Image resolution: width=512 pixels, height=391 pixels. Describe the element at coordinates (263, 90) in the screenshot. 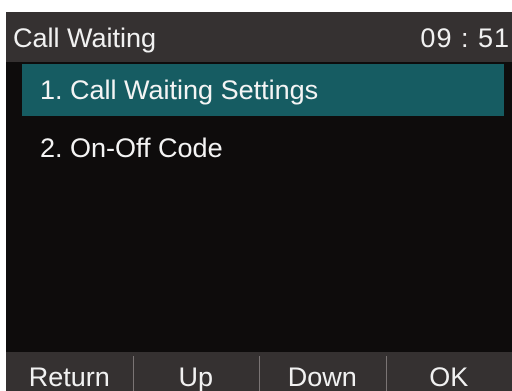

I see `menu-item-call-waiting-settings: 1. Call Waiting Settings` at that location.